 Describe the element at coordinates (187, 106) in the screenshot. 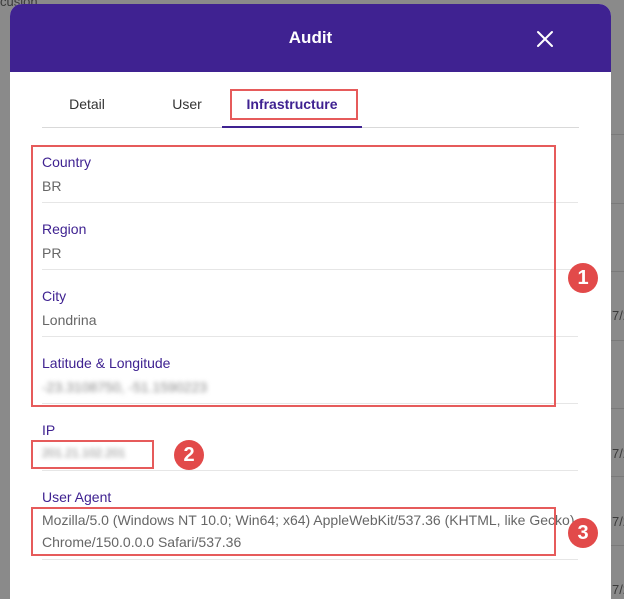

I see `tab-user: User` at that location.